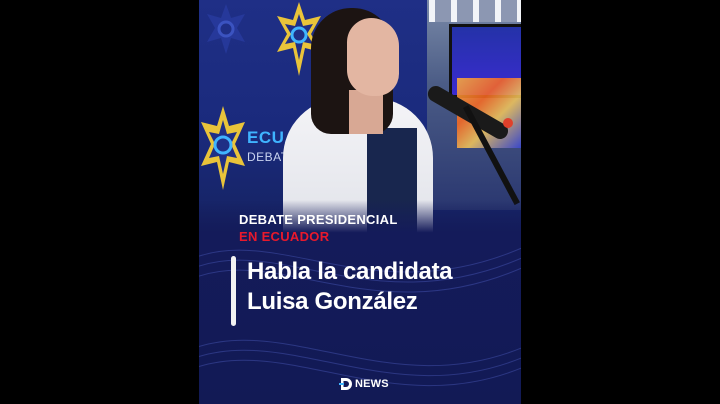  Describe the element at coordinates (332, 301) in the screenshot. I see `headline-line-2: Luisa González` at that location.